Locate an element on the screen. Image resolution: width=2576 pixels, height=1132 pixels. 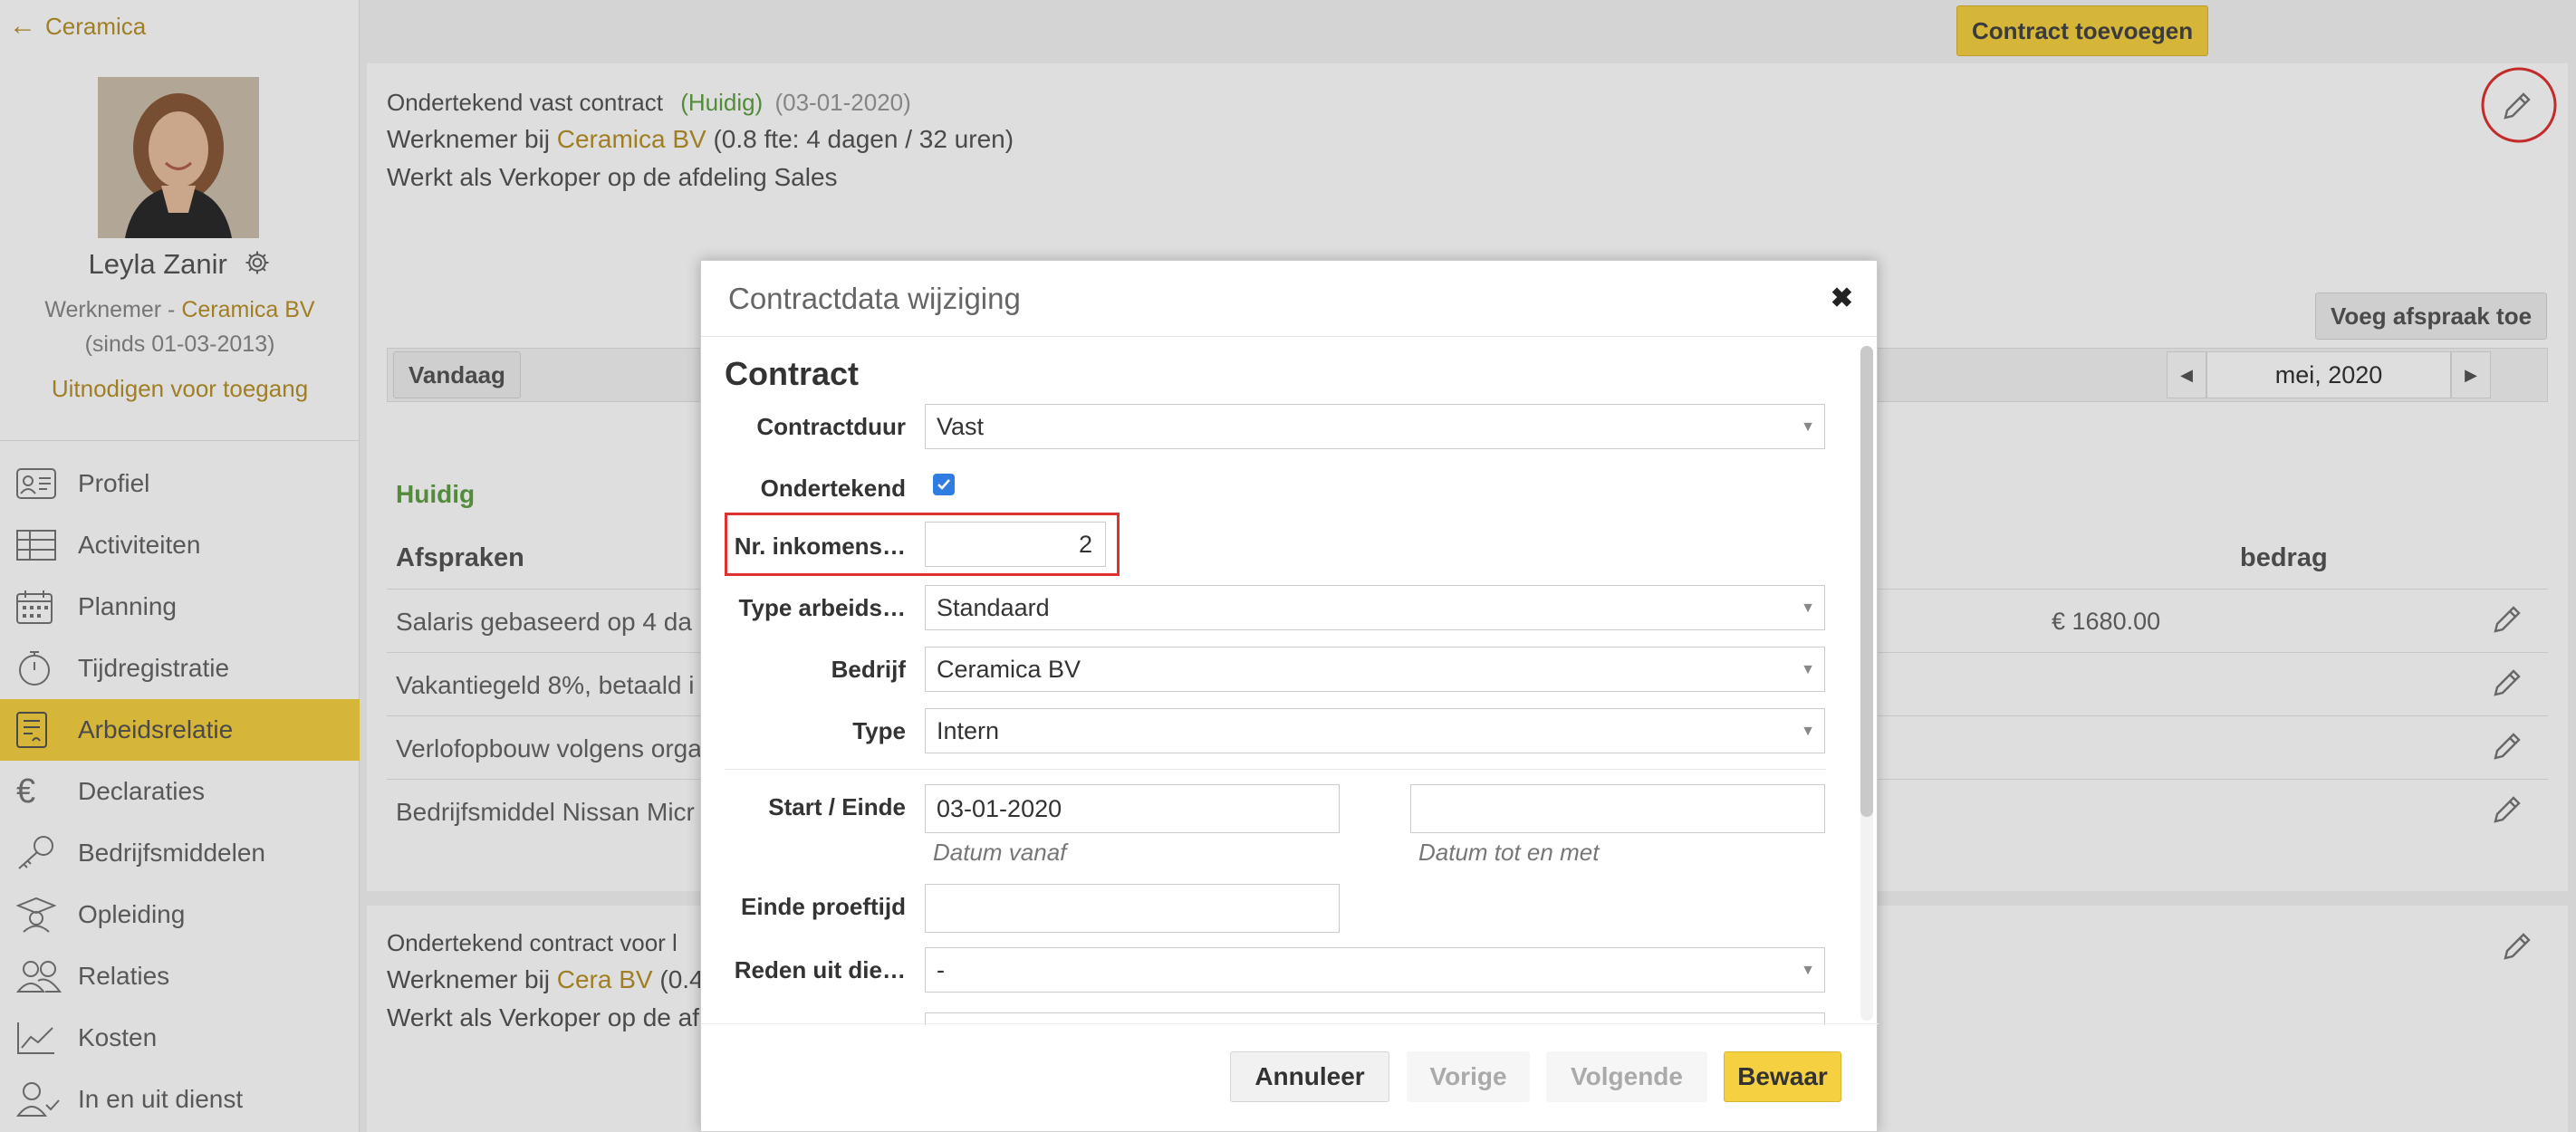
reden-value: - is located at coordinates (941, 969).